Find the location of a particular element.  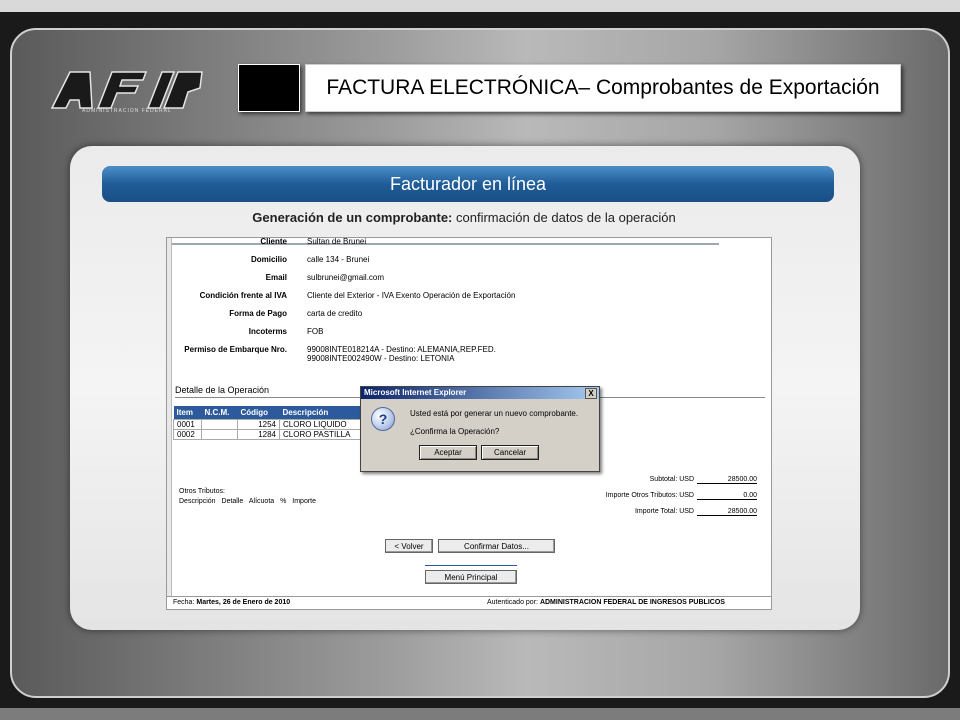

bottom-strip is located at coordinates (480, 714).